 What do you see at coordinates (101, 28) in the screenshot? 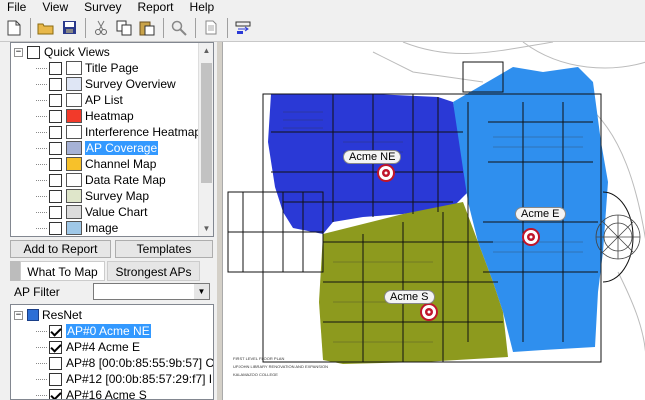
I see `cut-icon` at bounding box center [101, 28].